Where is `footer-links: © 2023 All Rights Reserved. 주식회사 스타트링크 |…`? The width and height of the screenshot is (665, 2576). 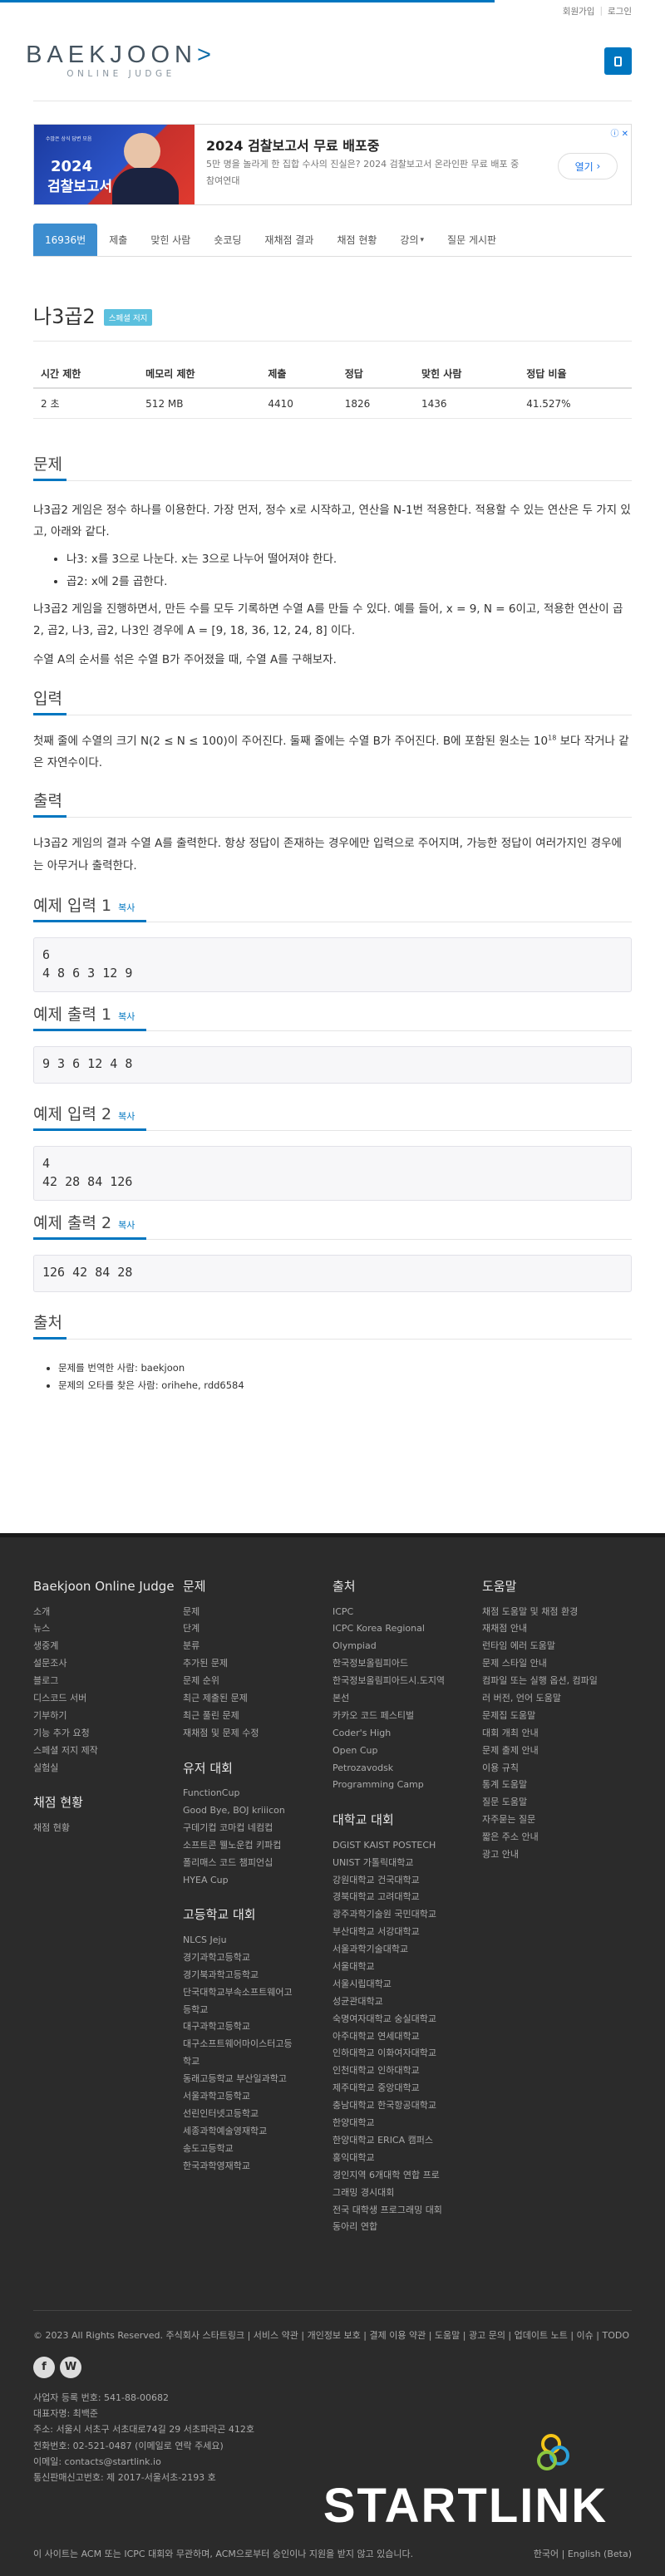 footer-links: © 2023 All Rights Reserved. 주식회사 스타트링크 |… is located at coordinates (332, 2337).